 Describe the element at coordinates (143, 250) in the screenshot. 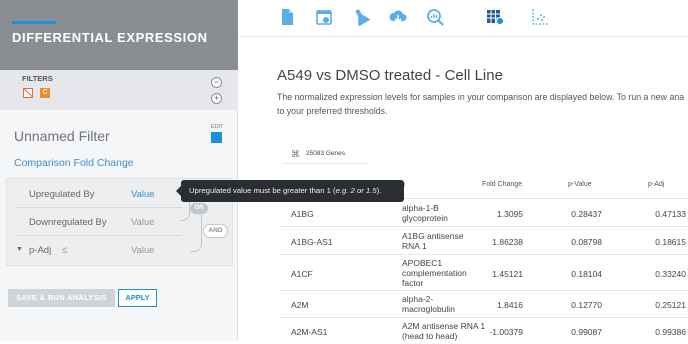

I see `p-adj-input: Value` at that location.